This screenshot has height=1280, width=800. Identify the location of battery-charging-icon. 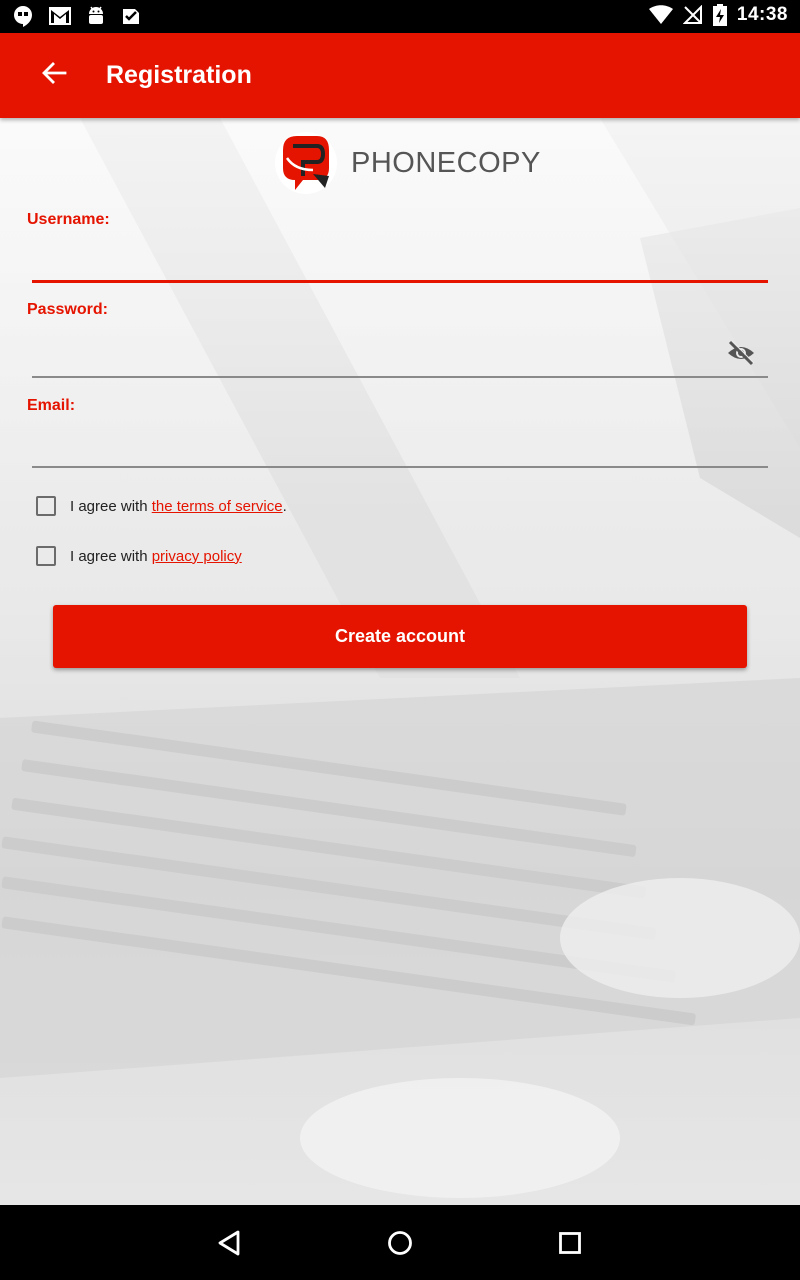
(719, 15).